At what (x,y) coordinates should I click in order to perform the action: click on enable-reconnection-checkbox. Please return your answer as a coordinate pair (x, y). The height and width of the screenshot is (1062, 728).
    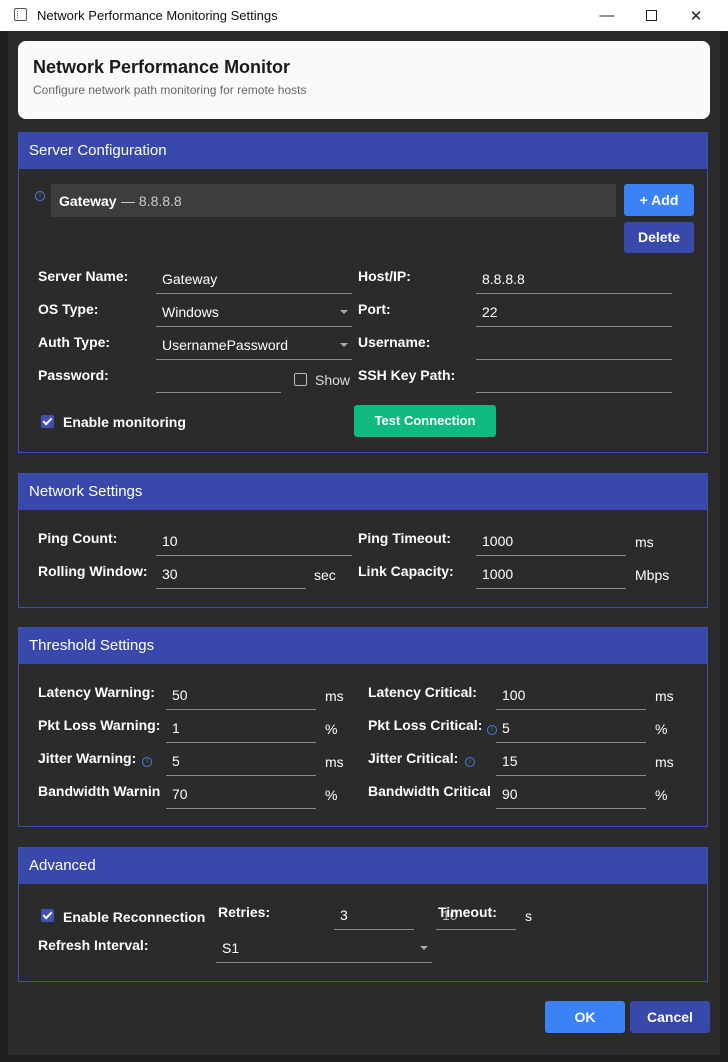
    Looking at the image, I should click on (47, 915).